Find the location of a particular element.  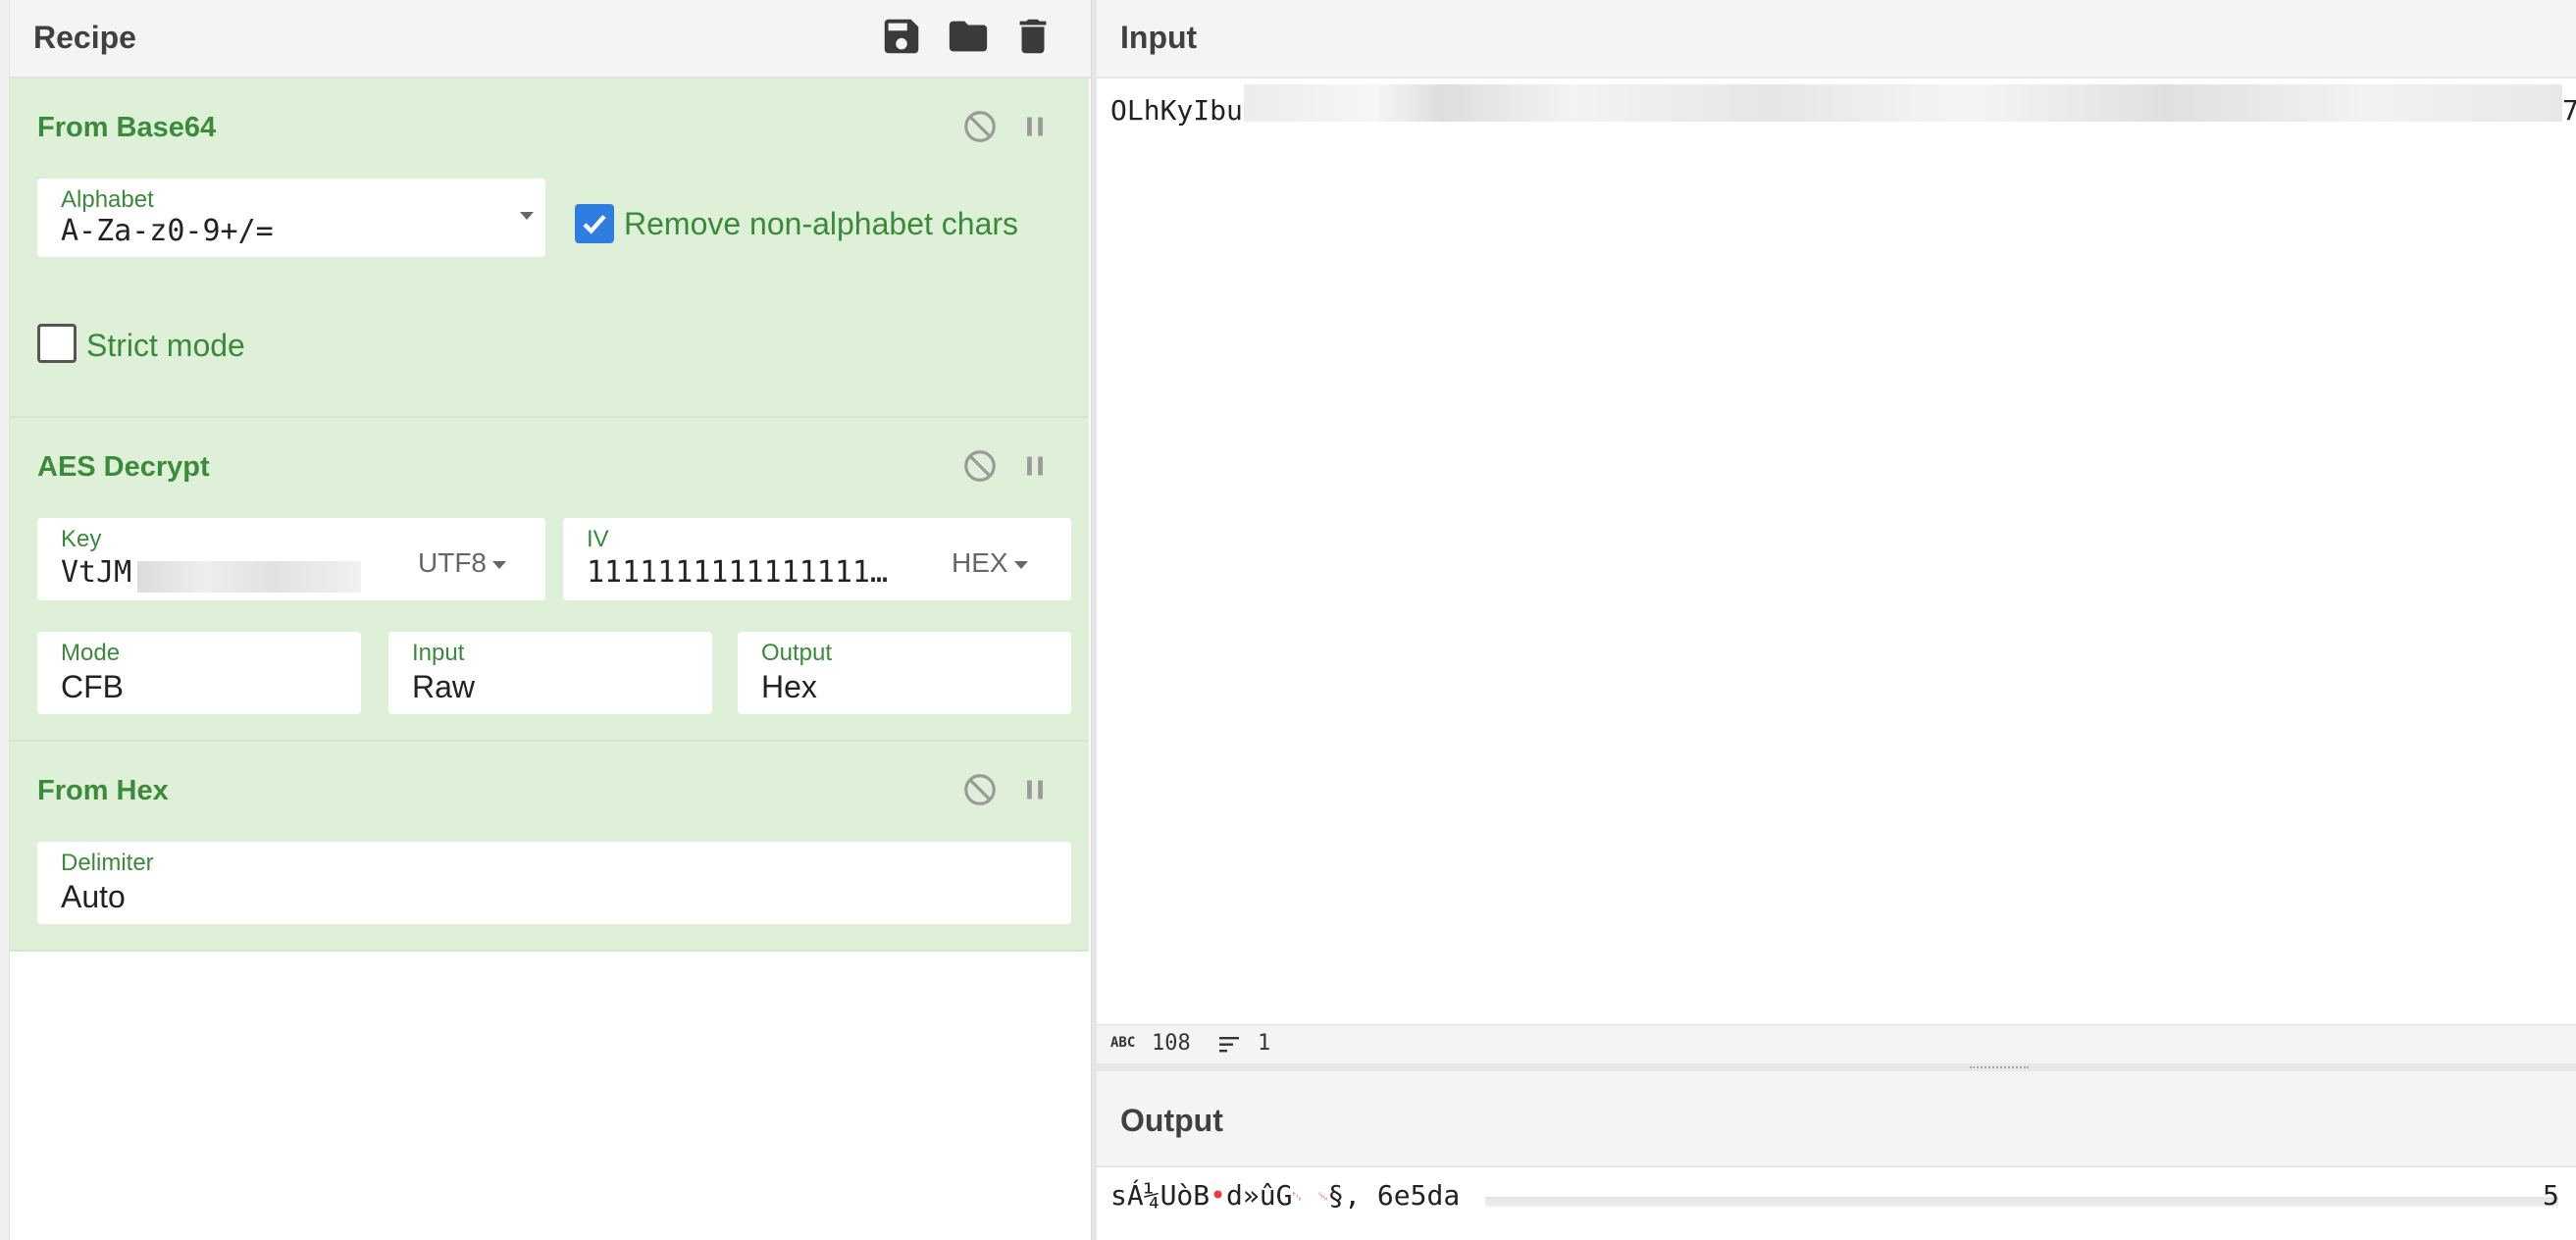

input-header: Input is located at coordinates (1836, 39).